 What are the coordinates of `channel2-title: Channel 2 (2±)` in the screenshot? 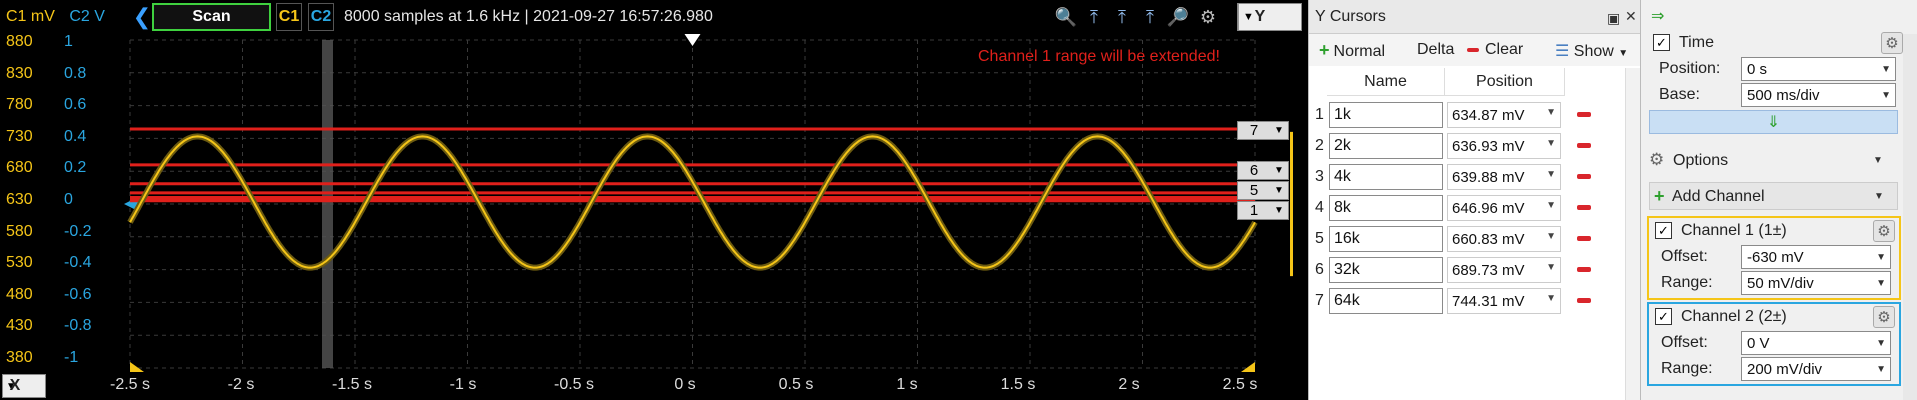 It's located at (1734, 316).